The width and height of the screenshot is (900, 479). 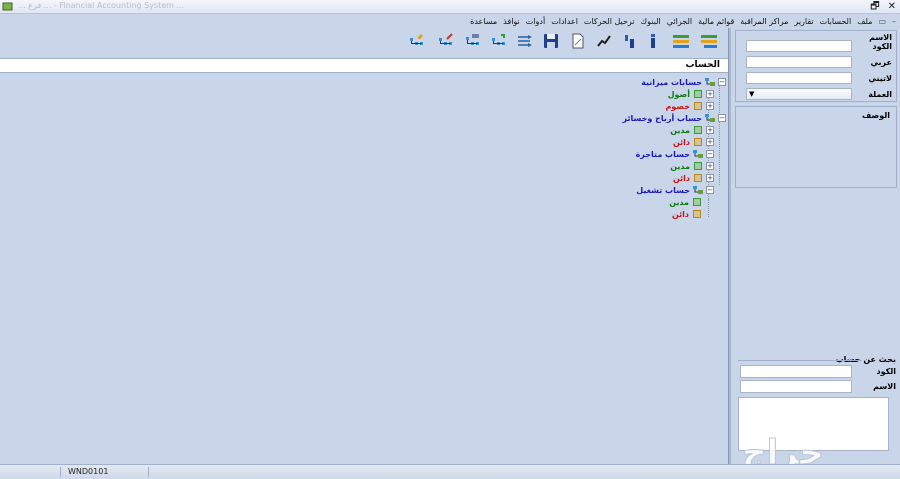 I want to click on account-form: الاسم الكود عربي لاتيني العملة ▼, so click(x=816, y=66).